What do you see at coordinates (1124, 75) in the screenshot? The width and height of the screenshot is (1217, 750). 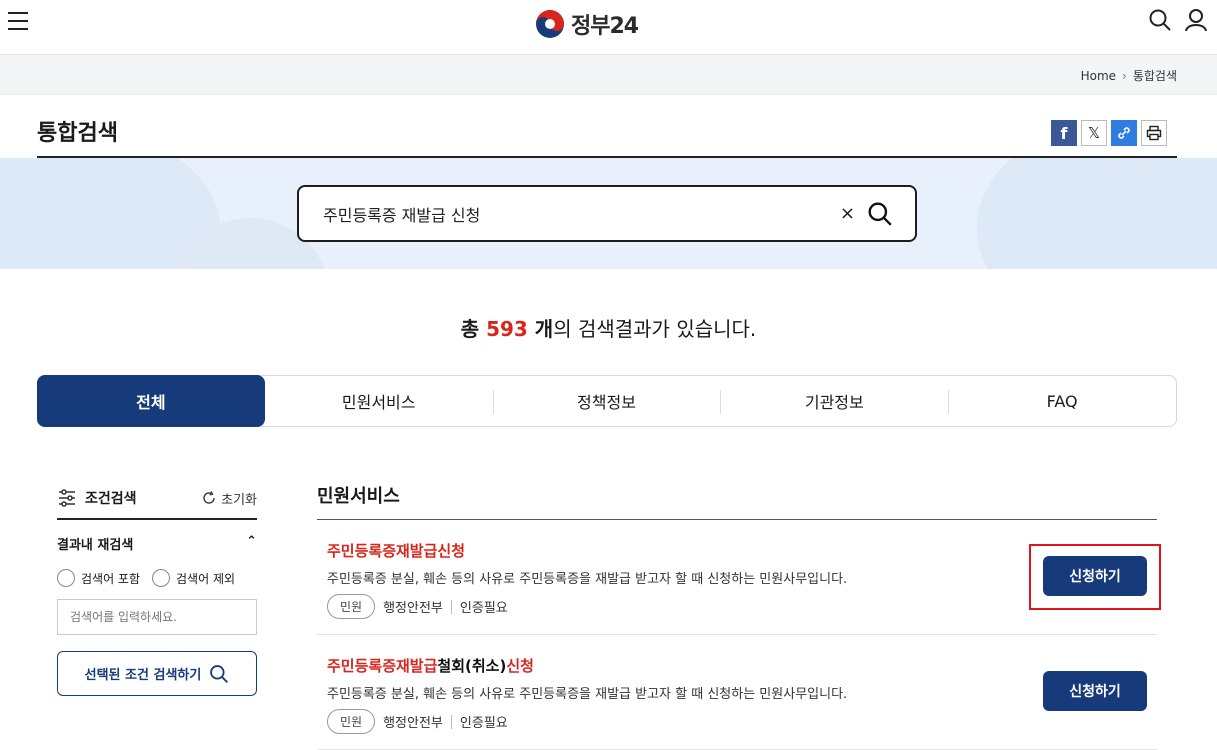 I see `chevron-right-icon: ›` at bounding box center [1124, 75].